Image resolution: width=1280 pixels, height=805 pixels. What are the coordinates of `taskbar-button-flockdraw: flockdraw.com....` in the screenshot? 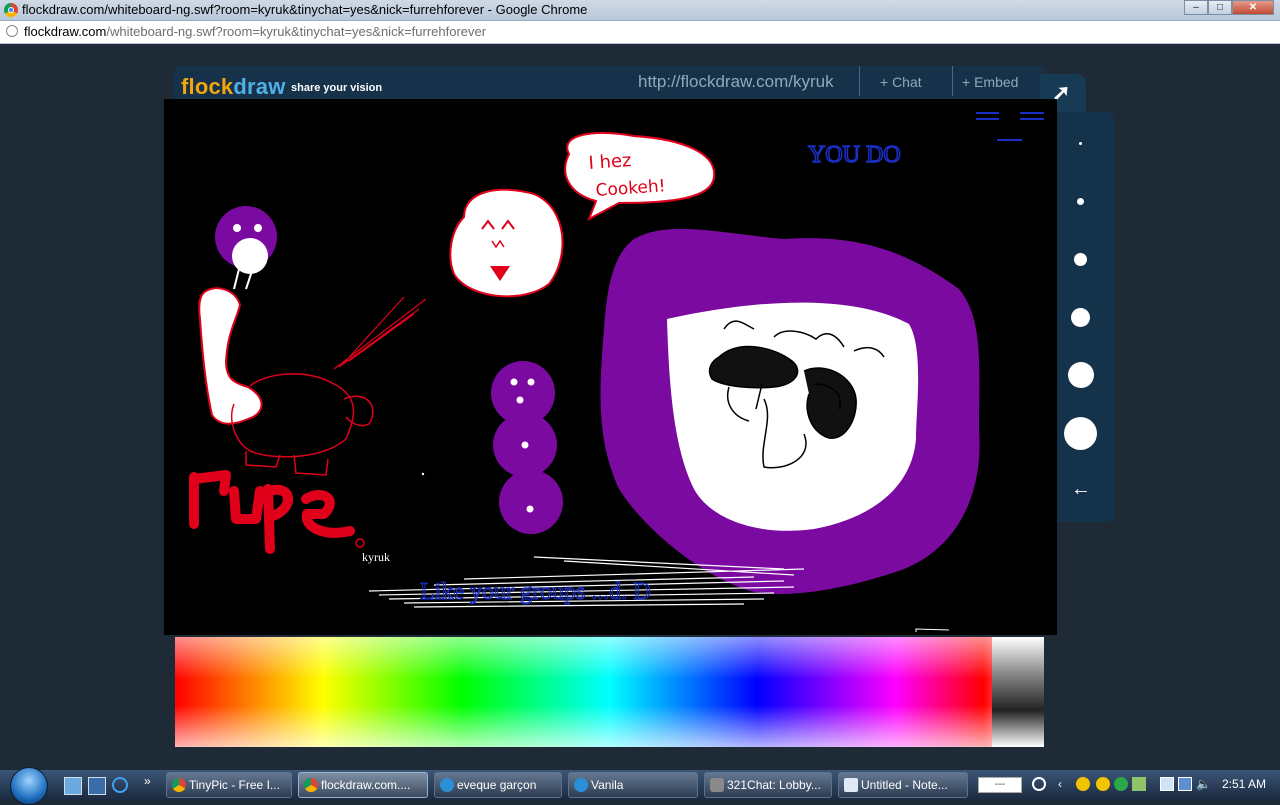 It's located at (363, 785).